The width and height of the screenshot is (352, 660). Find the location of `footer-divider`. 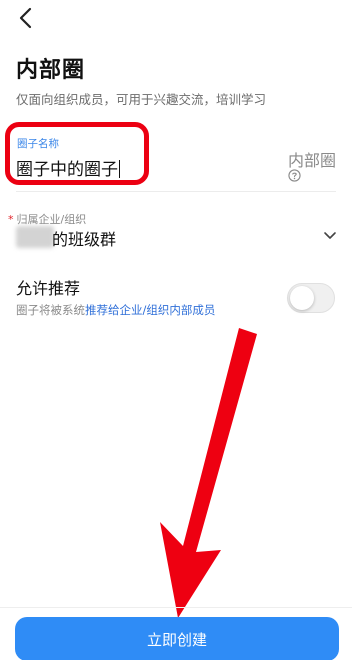

footer-divider is located at coordinates (176, 607).